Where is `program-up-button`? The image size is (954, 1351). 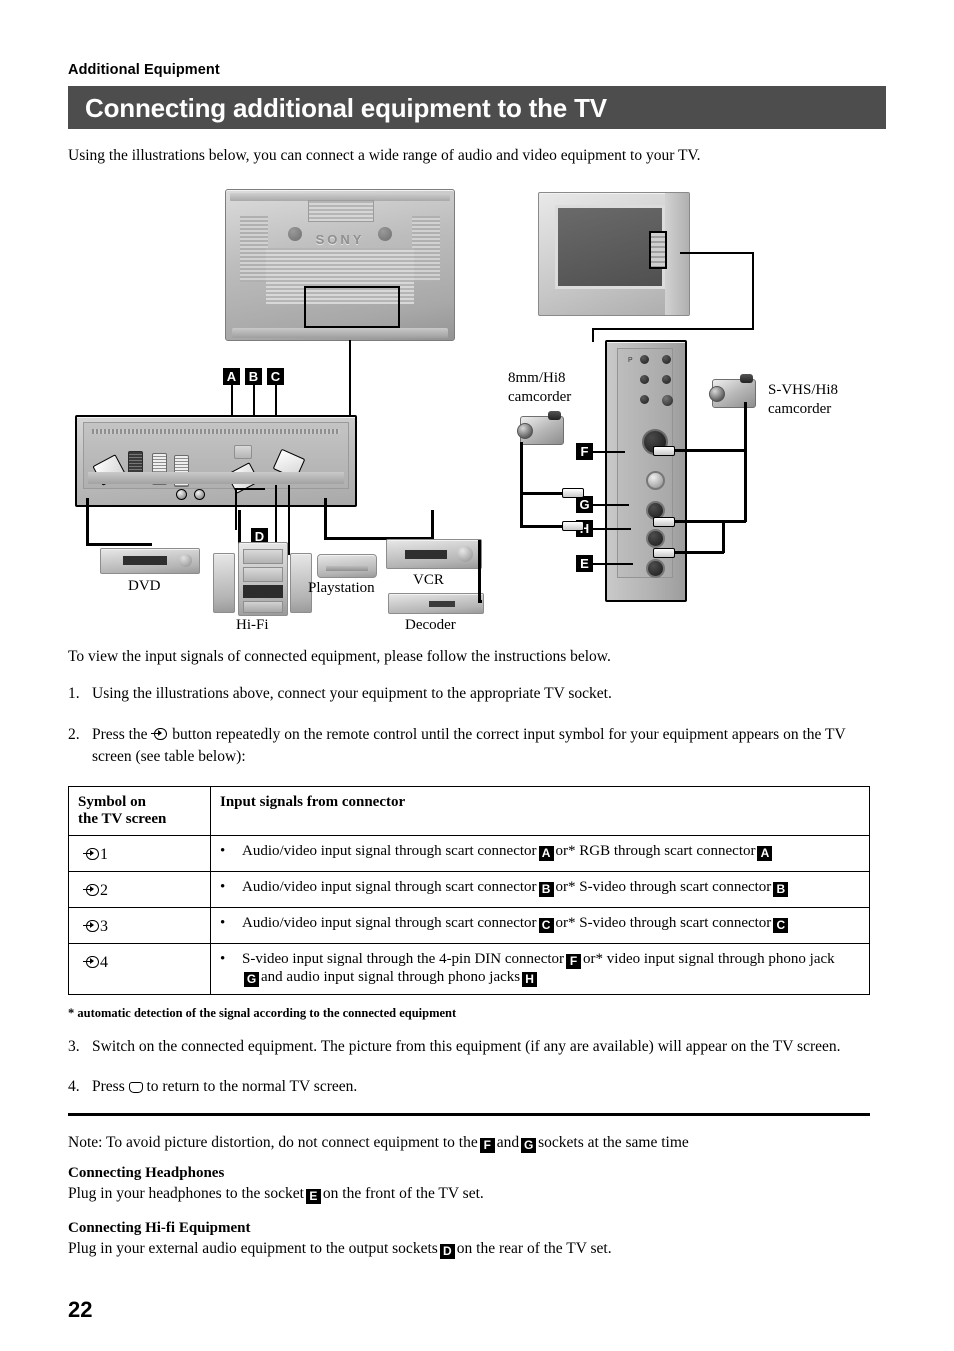 program-up-button is located at coordinates (666, 359).